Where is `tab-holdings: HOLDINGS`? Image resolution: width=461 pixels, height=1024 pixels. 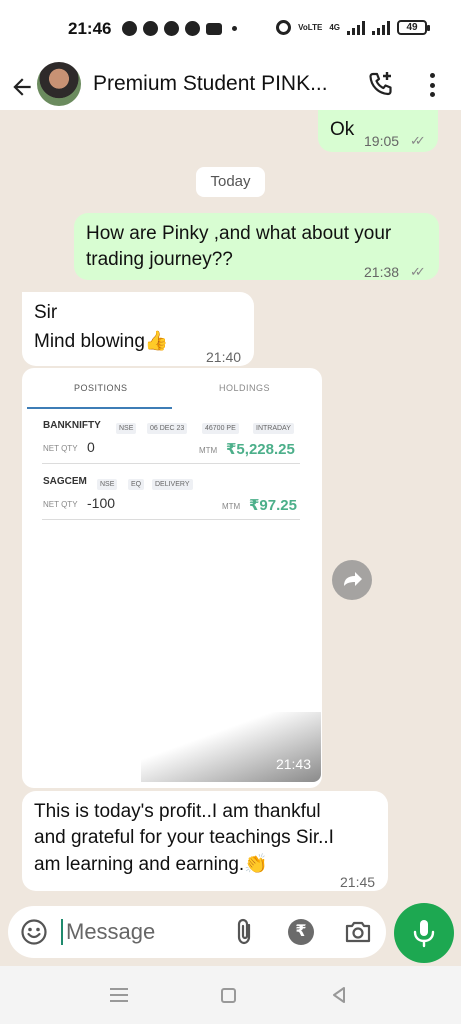 tab-holdings: HOLDINGS is located at coordinates (245, 388).